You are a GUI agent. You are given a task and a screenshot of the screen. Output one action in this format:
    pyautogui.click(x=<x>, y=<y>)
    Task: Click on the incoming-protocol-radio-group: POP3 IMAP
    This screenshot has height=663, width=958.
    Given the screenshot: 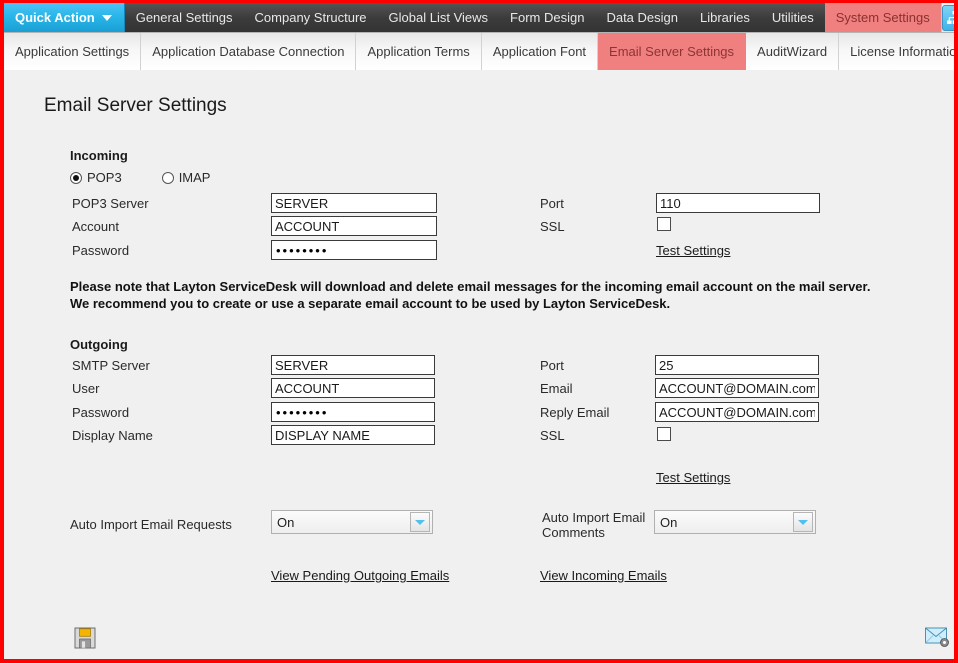 What is the action you would take?
    pyautogui.click(x=140, y=177)
    